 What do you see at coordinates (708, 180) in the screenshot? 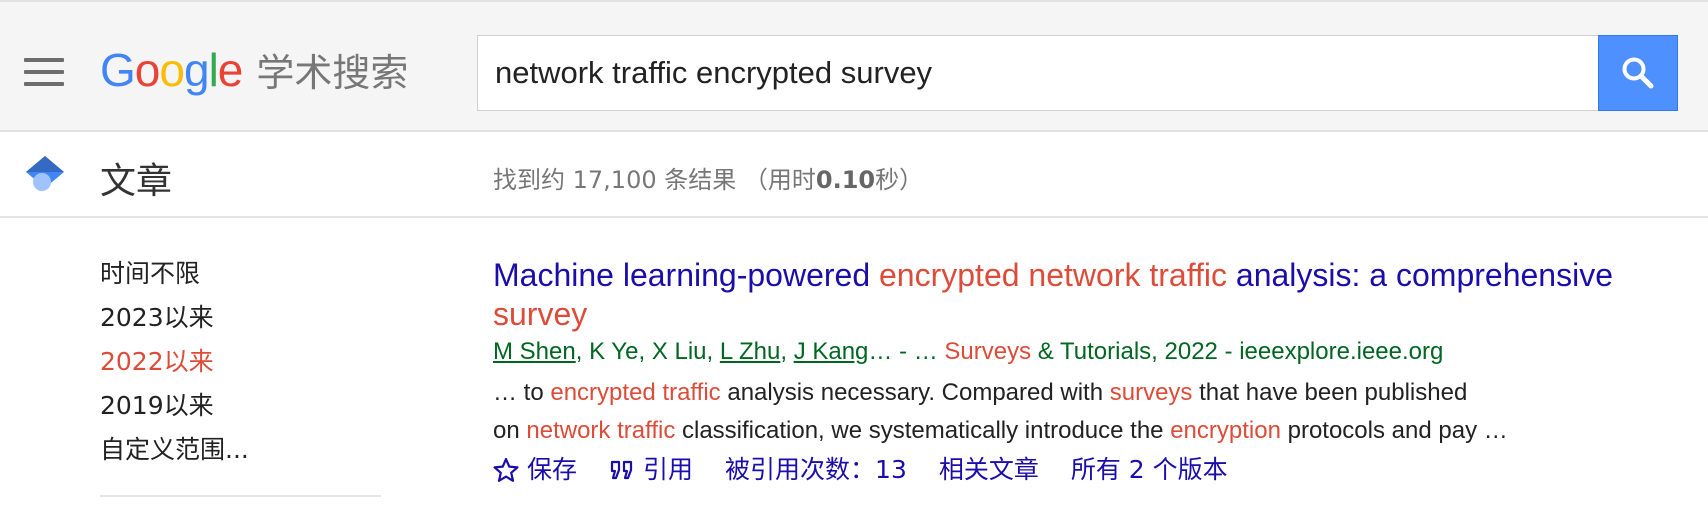
I see `results-stats: 找到约 17,100 条结果 （用时0.10秒）` at bounding box center [708, 180].